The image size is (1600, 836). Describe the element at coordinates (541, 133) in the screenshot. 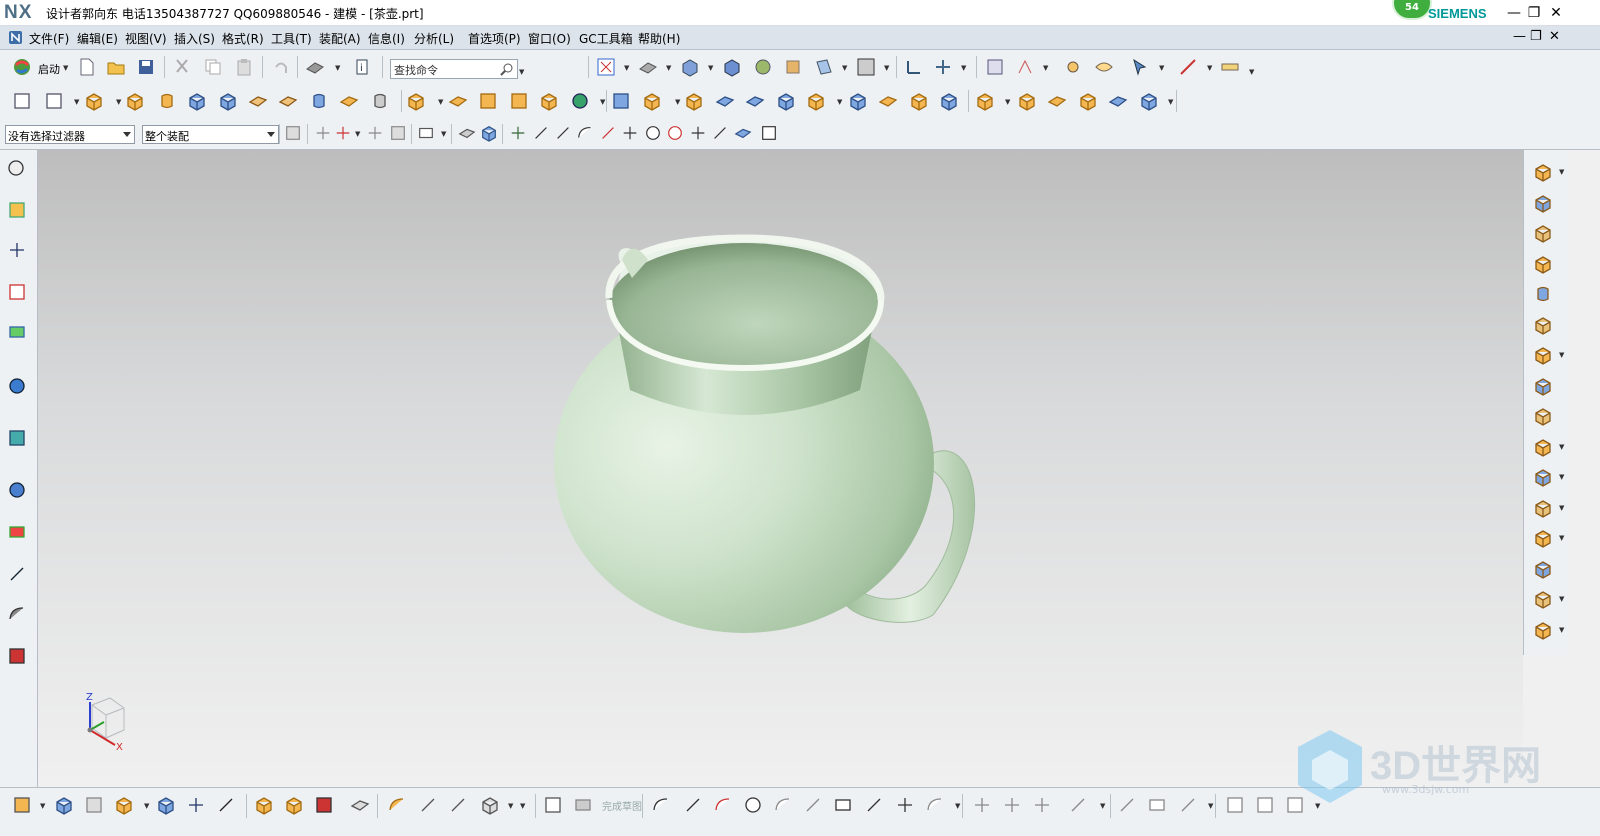

I see `endpoint-icon` at that location.